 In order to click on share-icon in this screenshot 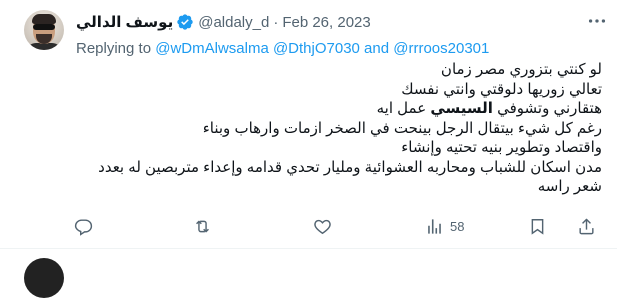, I will do `click(586, 226)`.